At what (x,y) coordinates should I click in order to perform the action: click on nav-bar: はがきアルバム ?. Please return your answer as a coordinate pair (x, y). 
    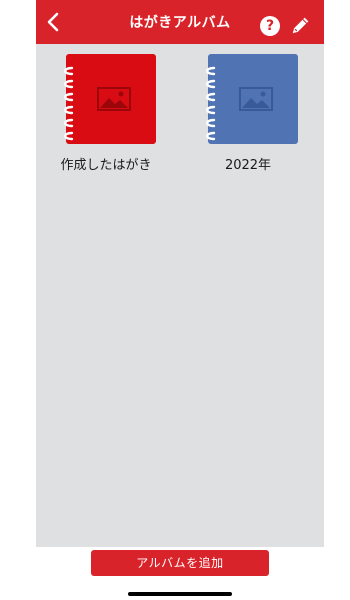
    Looking at the image, I should click on (180, 22).